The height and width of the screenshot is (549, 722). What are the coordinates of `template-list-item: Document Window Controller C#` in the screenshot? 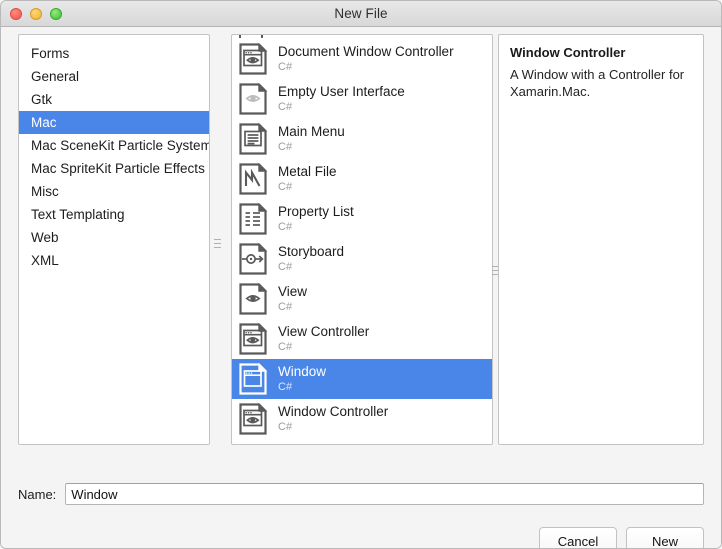 It's located at (362, 59).